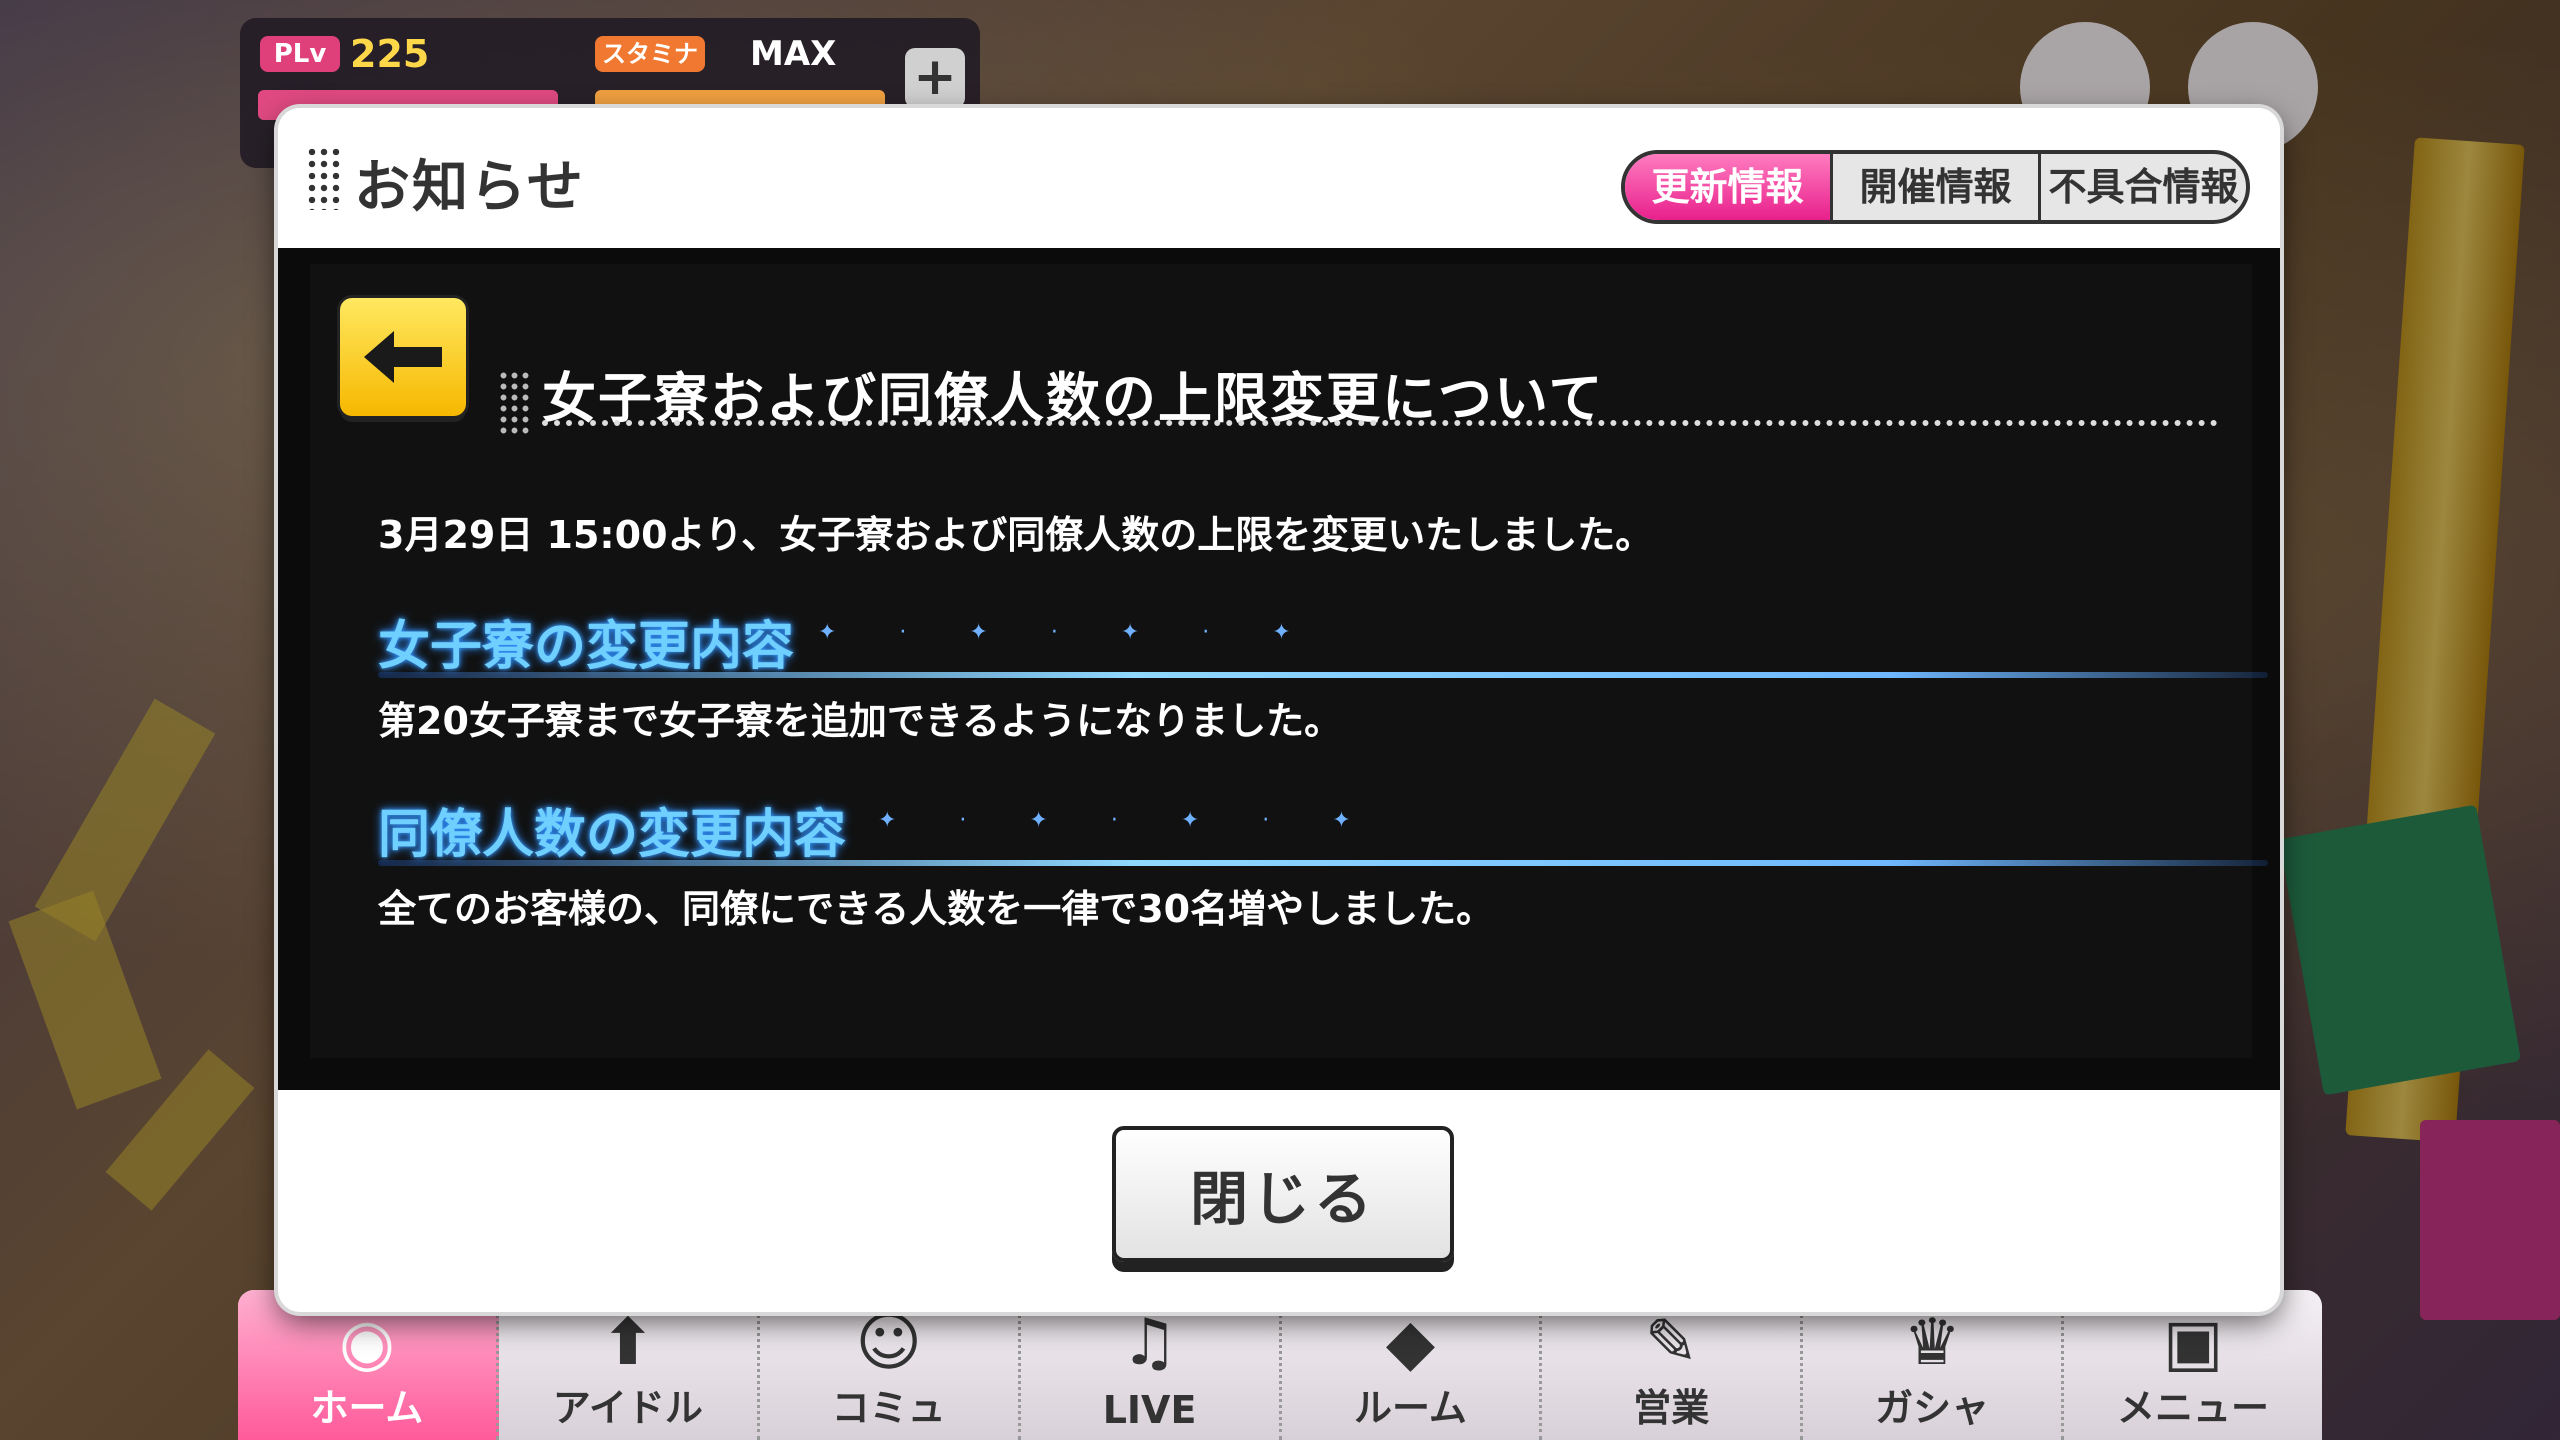 The width and height of the screenshot is (2560, 1440). Describe the element at coordinates (650, 54) in the screenshot. I see `stamina-badge: スタミナ` at that location.